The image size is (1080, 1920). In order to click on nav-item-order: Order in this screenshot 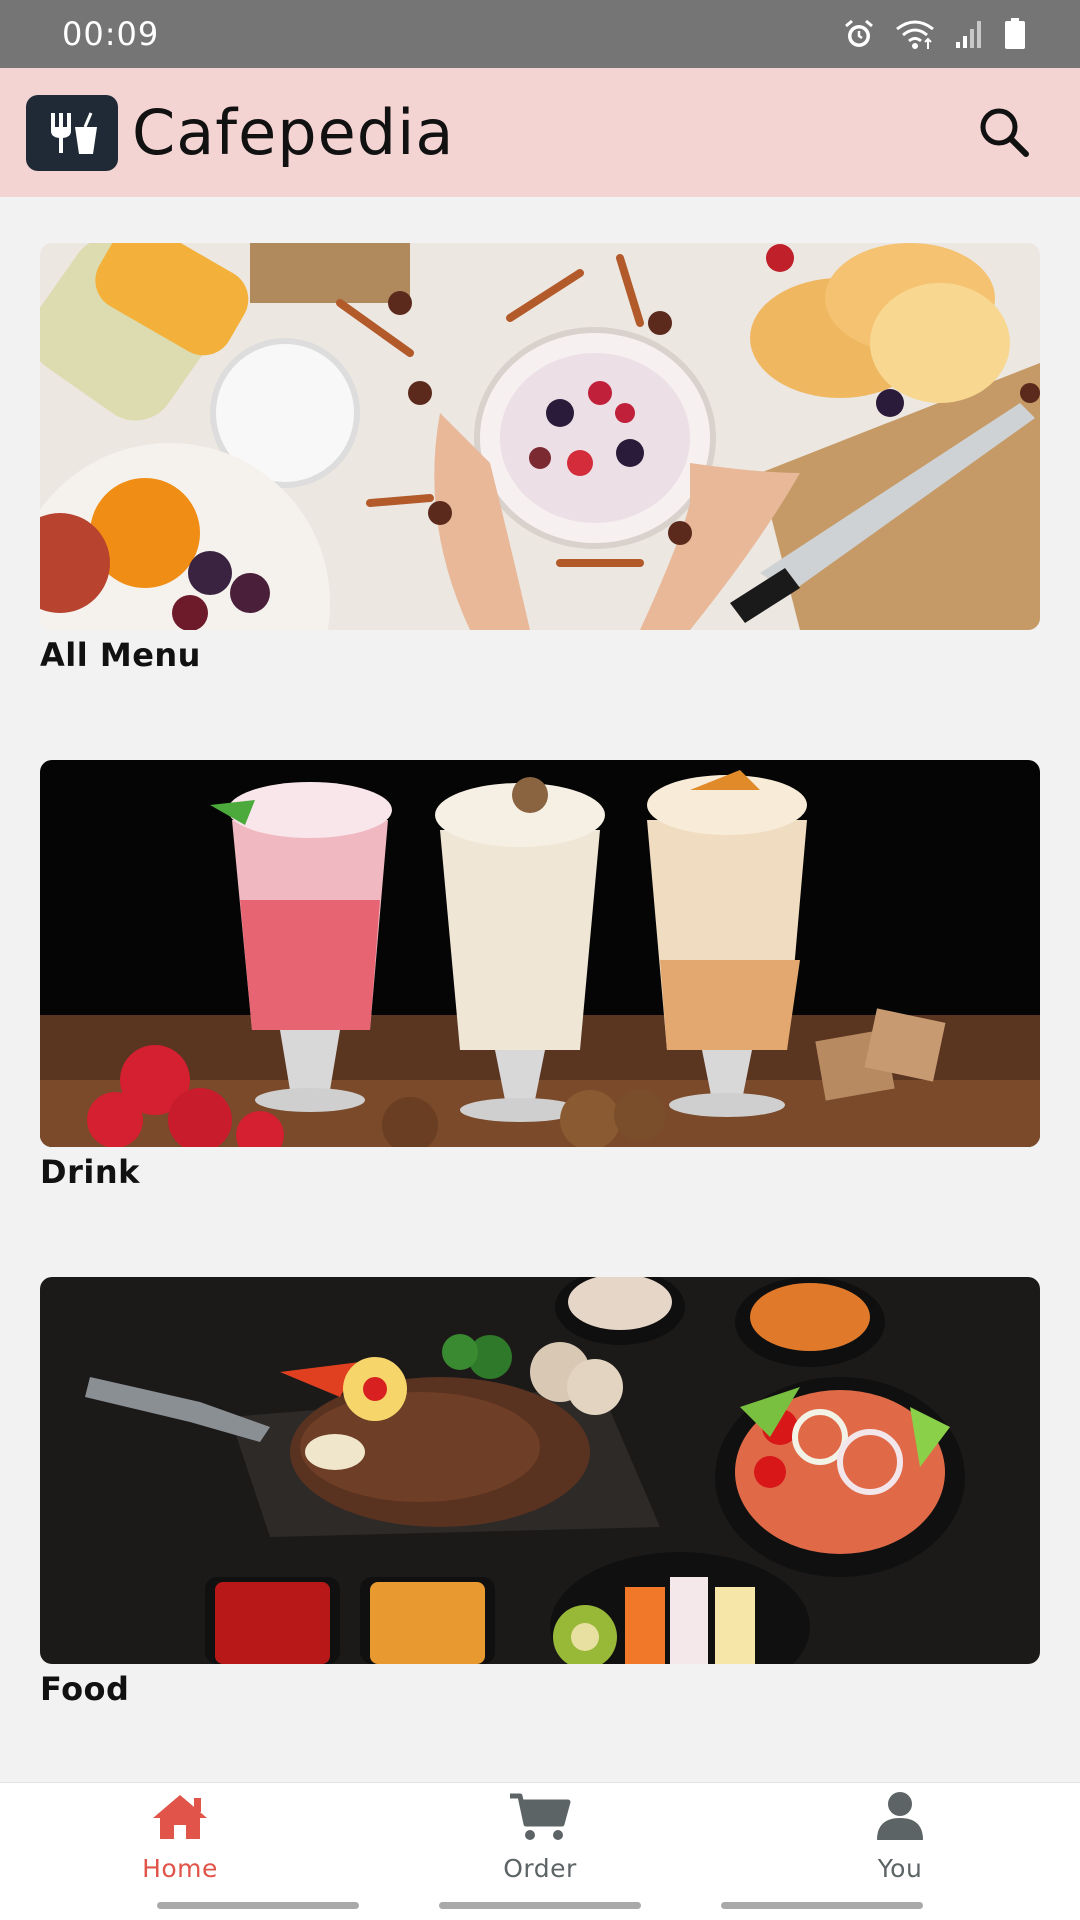, I will do `click(540, 1833)`.